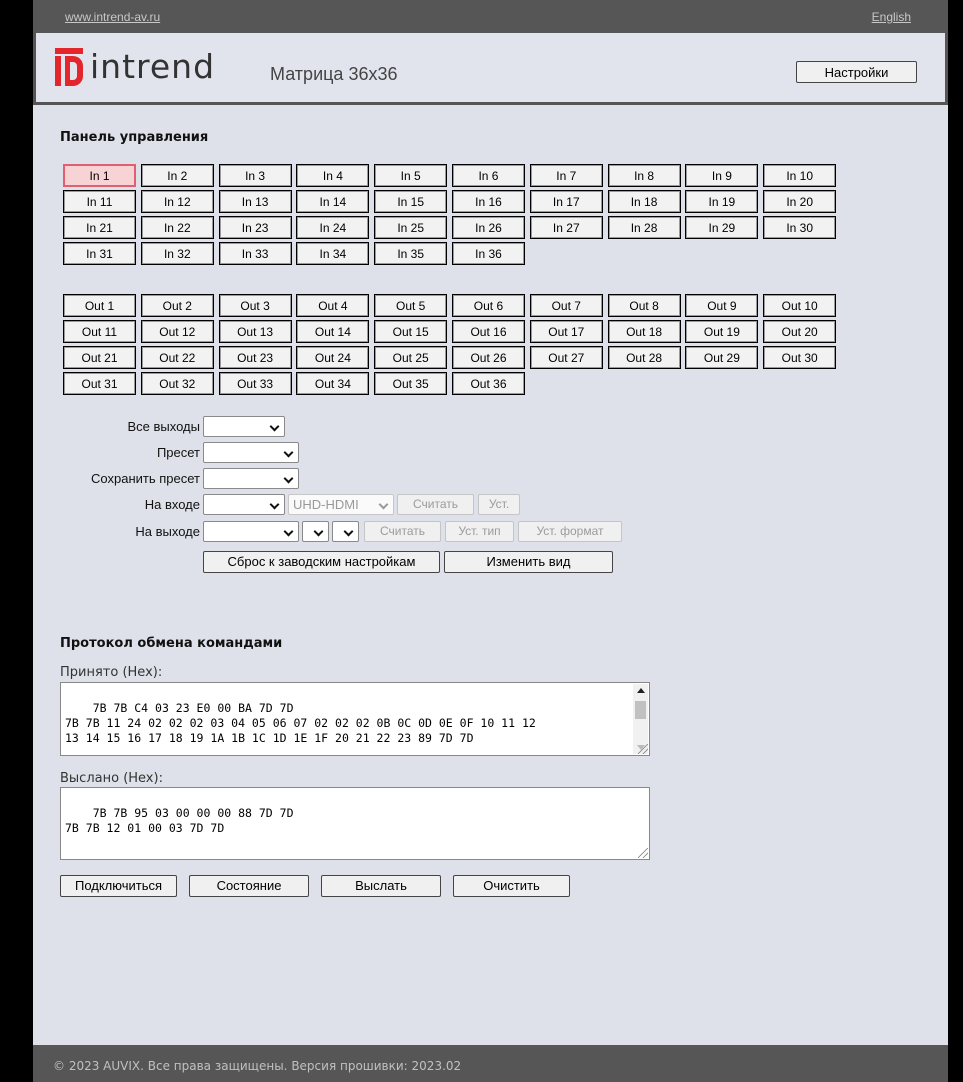 Image resolution: width=963 pixels, height=1082 pixels. What do you see at coordinates (722, 357) in the screenshot?
I see `output-button-29: Out 29` at bounding box center [722, 357].